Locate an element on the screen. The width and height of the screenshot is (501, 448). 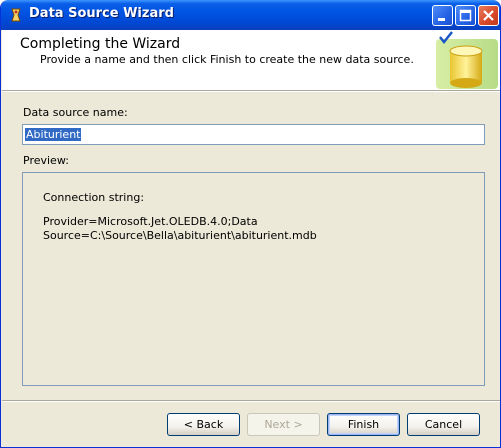
finish-button: Finish is located at coordinates (363, 424).